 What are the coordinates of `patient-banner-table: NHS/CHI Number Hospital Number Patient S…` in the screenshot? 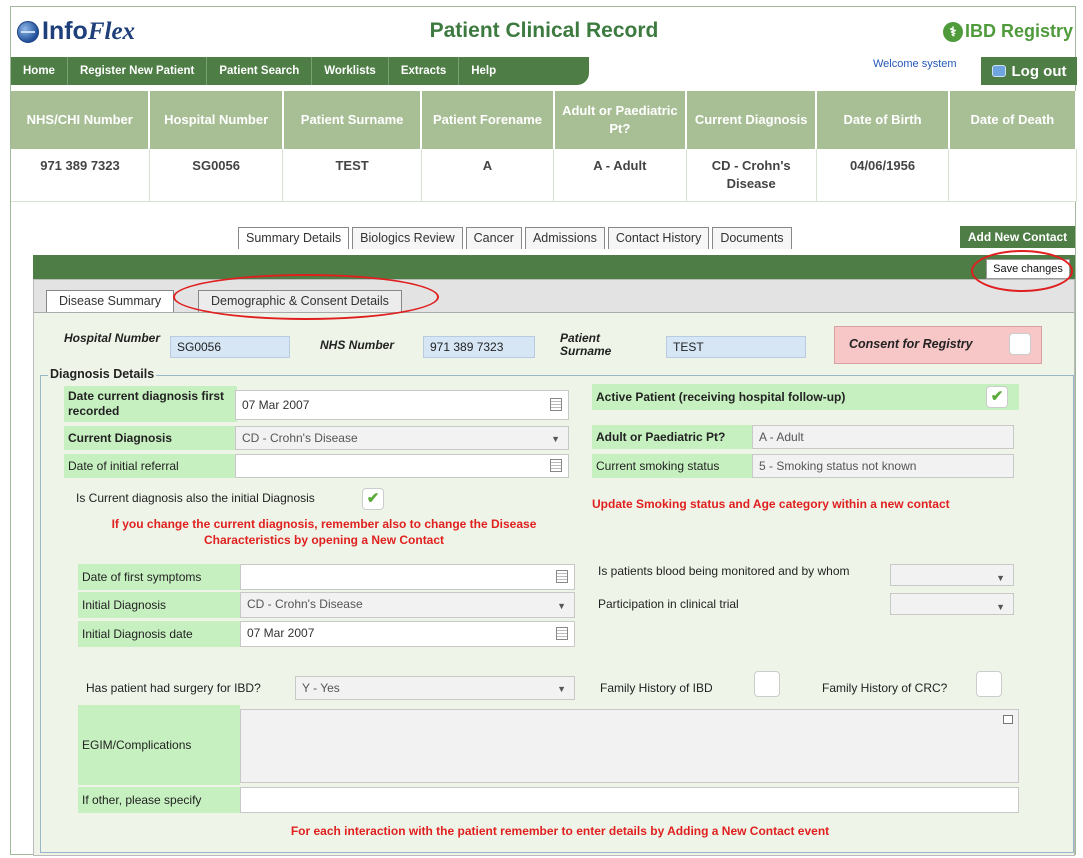 It's located at (544, 146).